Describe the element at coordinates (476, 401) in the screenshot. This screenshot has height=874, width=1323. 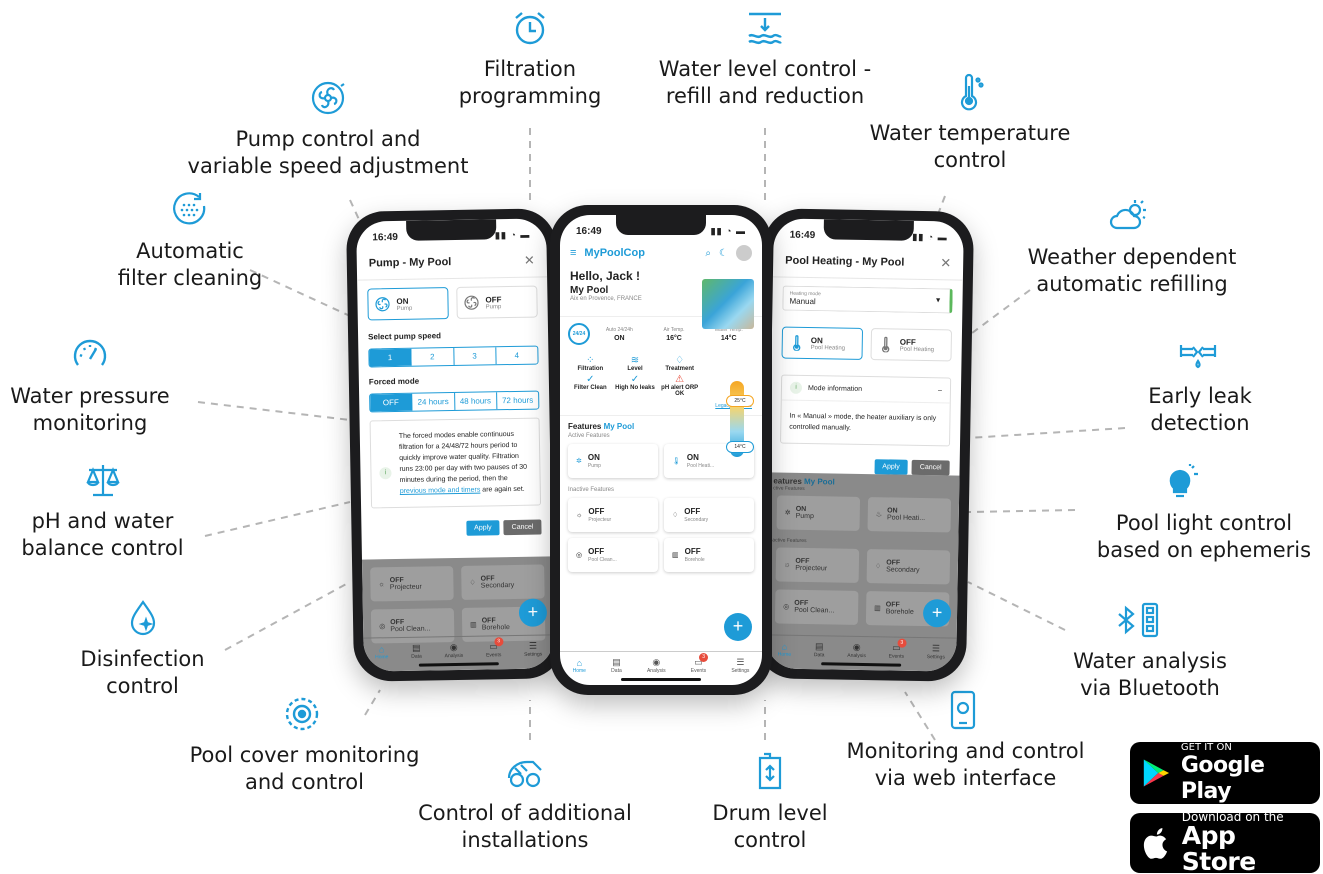
I see `forced-48h: 48 hours` at that location.